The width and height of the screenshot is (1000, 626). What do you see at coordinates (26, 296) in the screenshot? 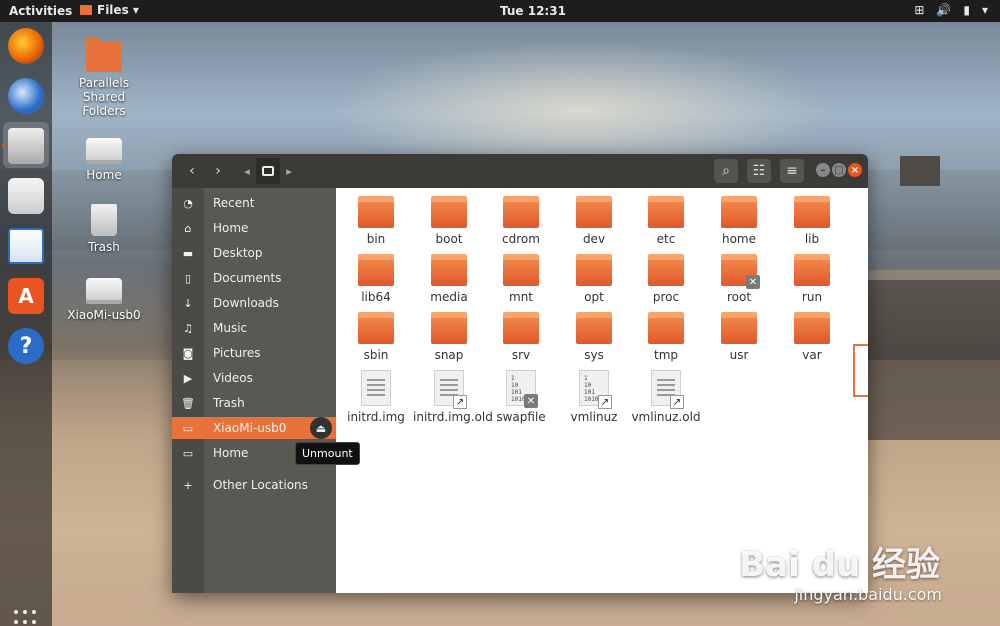
I see `software-center-icon: A` at bounding box center [26, 296].